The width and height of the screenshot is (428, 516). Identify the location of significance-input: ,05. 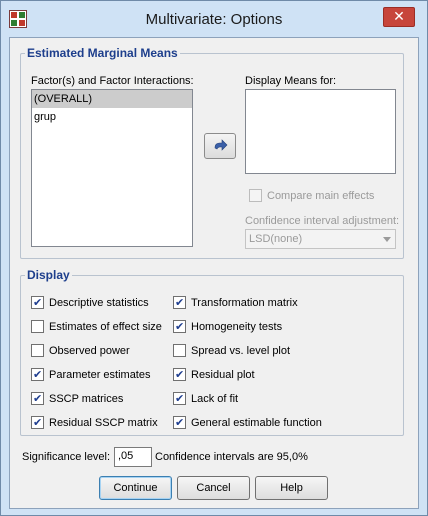
(133, 457).